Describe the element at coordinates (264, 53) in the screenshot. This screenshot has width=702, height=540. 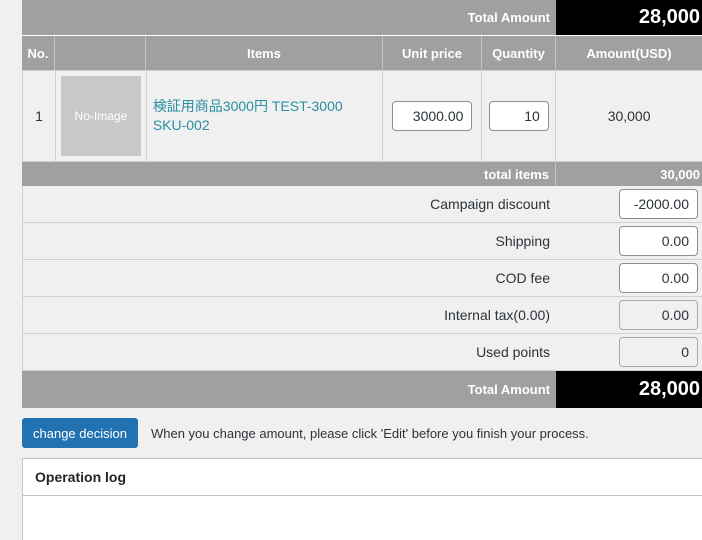
I see `column-header-items: Items` at that location.